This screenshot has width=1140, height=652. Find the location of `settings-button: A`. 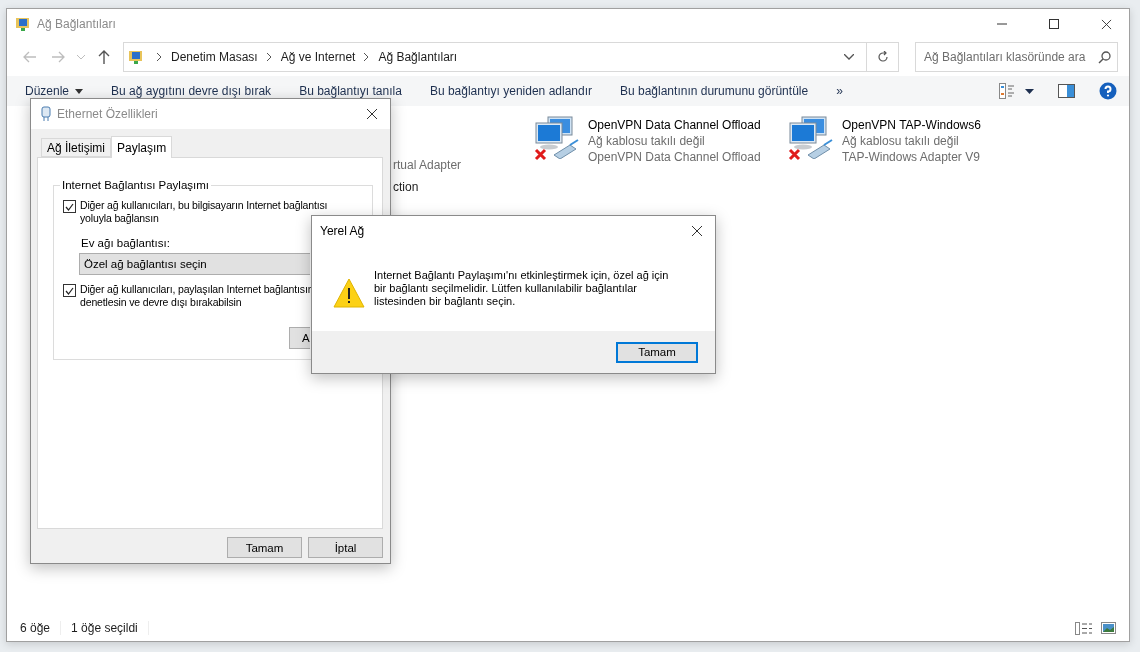

settings-button: A is located at coordinates (299, 338).